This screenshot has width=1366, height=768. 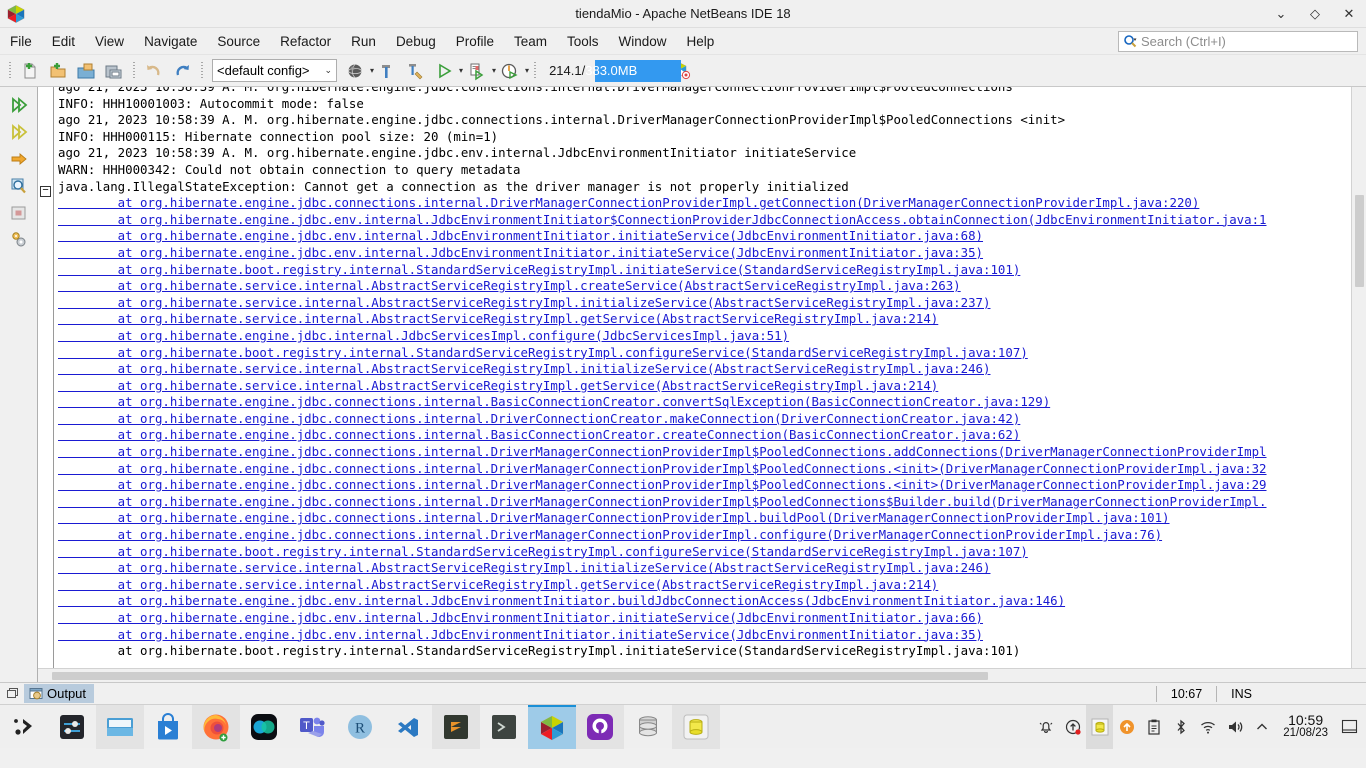 What do you see at coordinates (45, 191) in the screenshot?
I see `fold-marker: −` at bounding box center [45, 191].